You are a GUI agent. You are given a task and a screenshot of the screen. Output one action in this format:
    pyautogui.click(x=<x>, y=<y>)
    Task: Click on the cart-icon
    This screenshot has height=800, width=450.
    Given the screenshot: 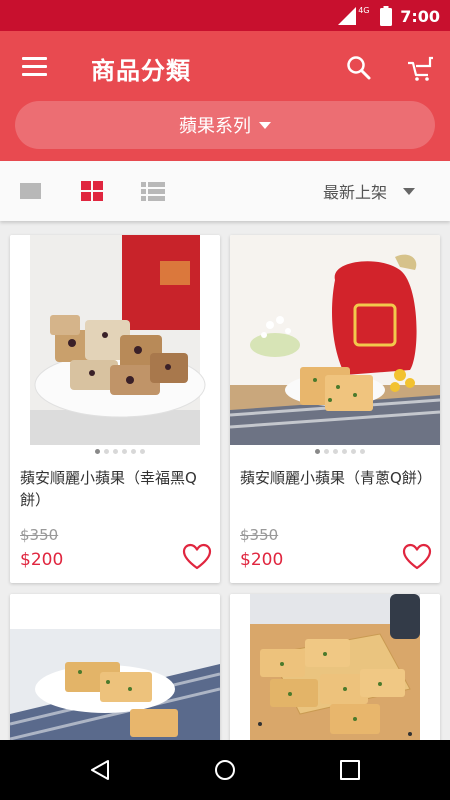 What is the action you would take?
    pyautogui.click(x=420, y=68)
    